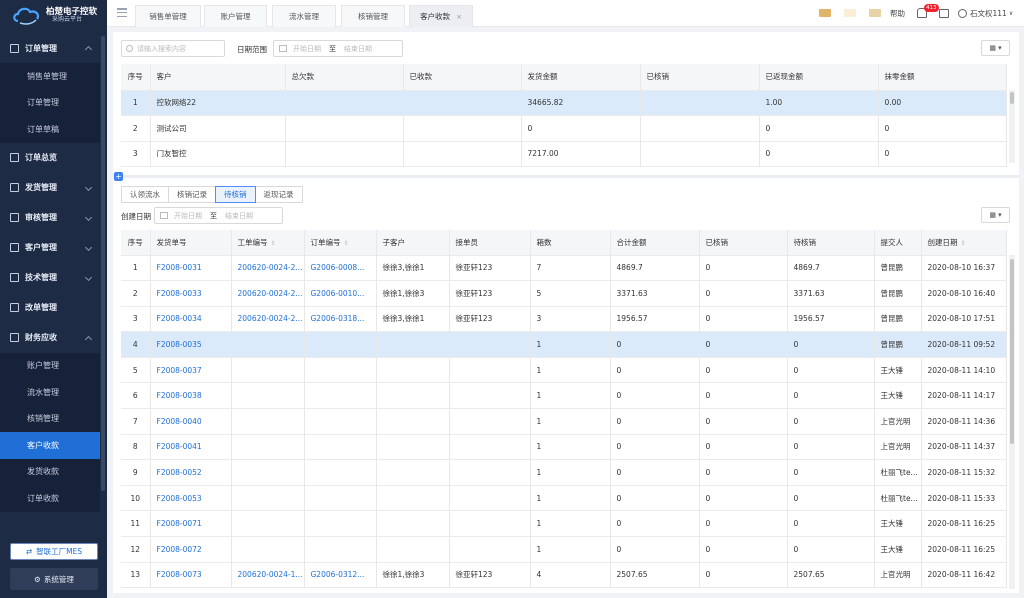 The height and width of the screenshot is (598, 1024). I want to click on table-link-cell: F2008-0072, so click(191, 549).